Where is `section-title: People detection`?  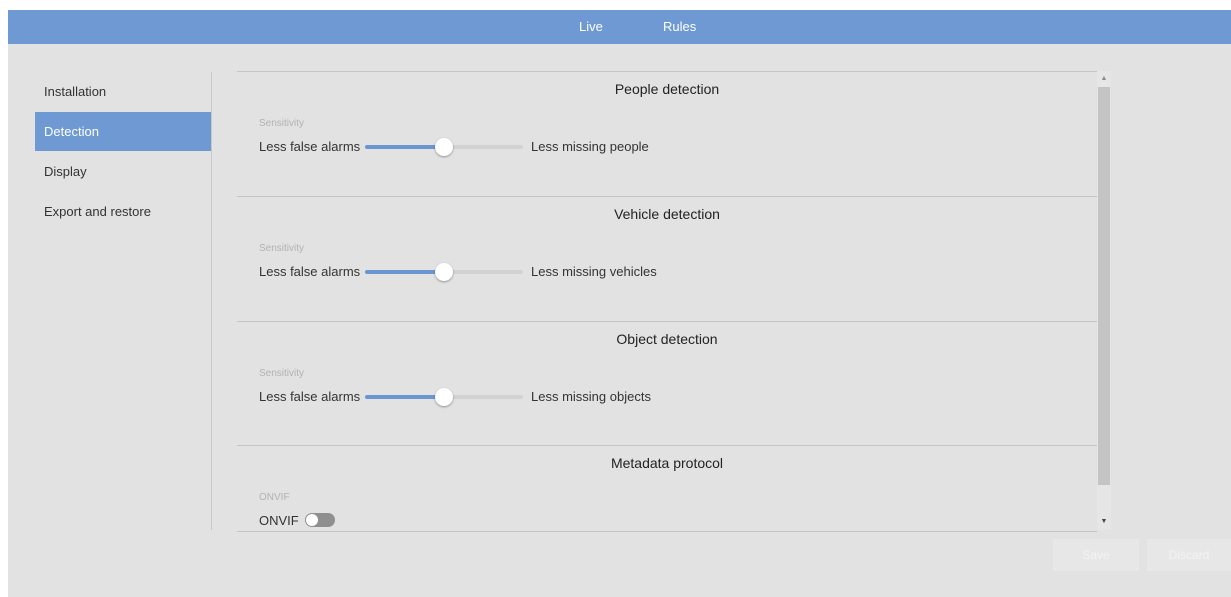 section-title: People detection is located at coordinates (667, 89).